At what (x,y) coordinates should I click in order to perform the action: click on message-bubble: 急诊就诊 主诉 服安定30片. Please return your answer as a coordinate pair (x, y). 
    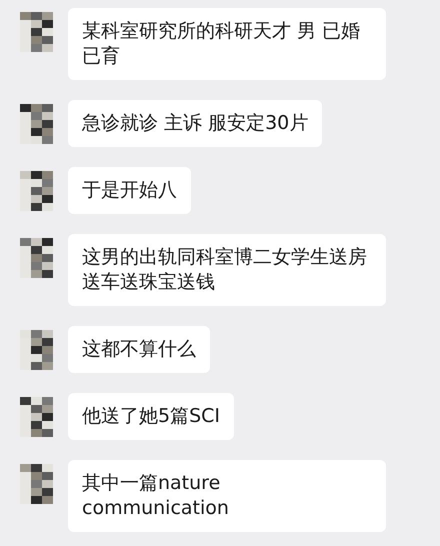
    Looking at the image, I should click on (195, 123).